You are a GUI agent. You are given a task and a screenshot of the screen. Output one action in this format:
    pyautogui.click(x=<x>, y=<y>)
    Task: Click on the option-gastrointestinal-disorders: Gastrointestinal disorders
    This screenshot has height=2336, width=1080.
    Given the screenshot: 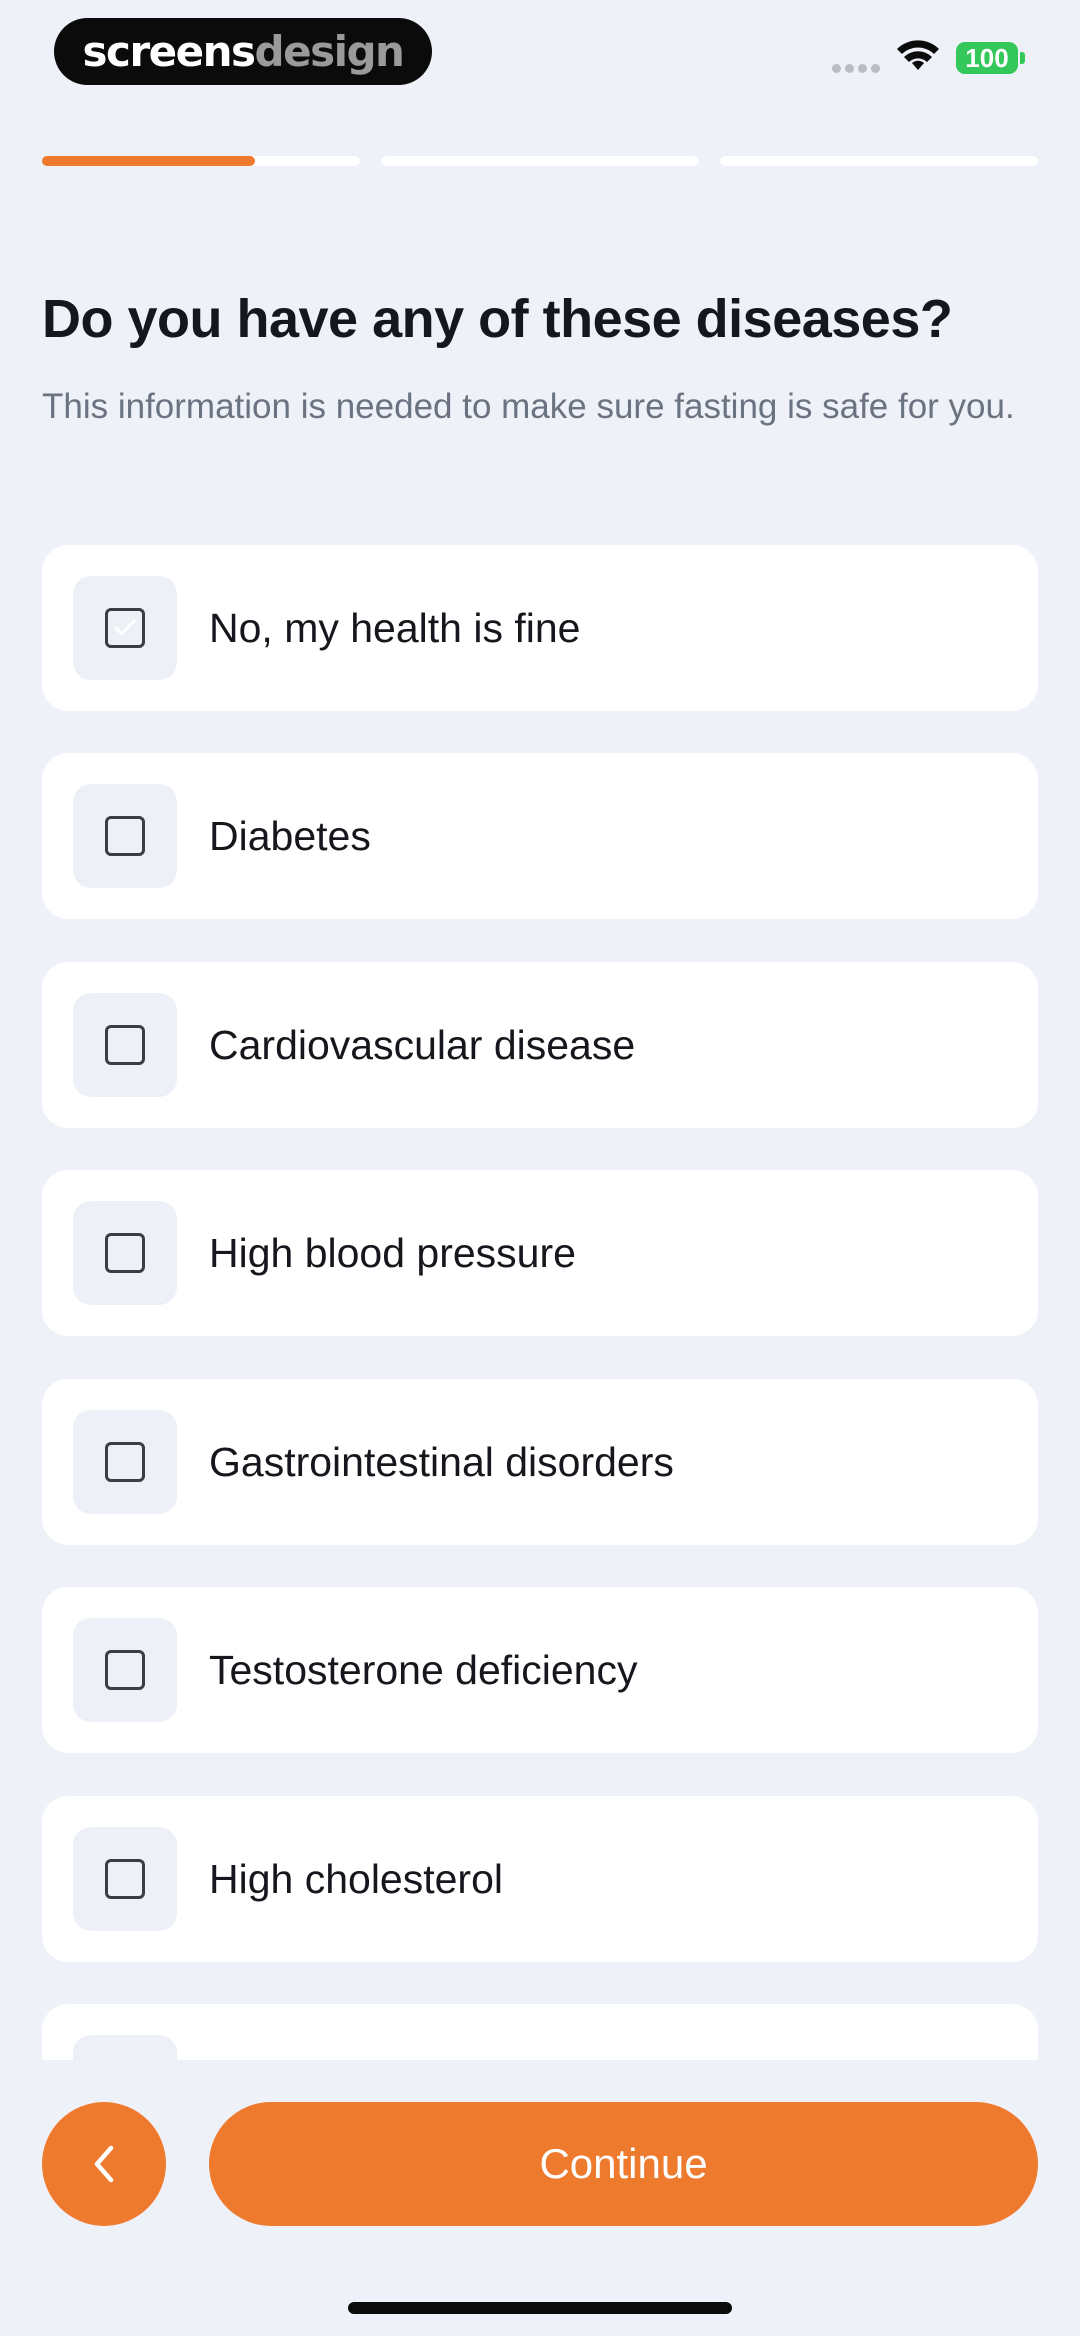 What is the action you would take?
    pyautogui.click(x=540, y=1462)
    